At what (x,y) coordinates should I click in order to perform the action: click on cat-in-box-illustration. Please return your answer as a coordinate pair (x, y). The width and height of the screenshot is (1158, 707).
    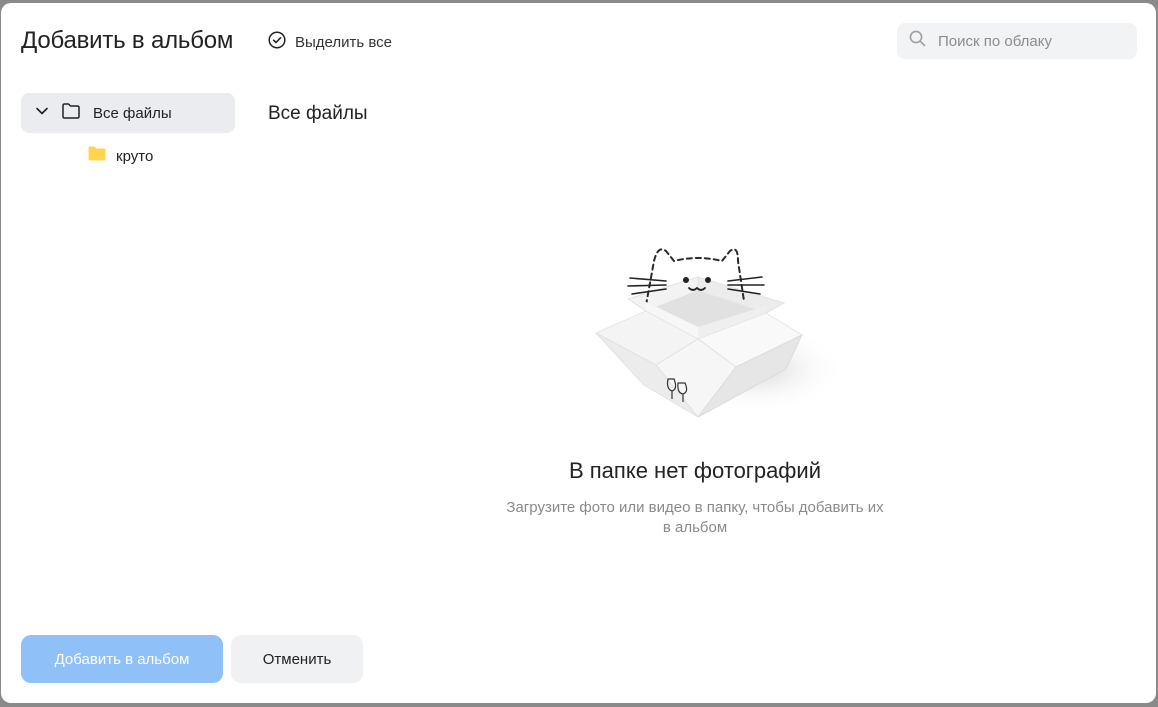
    Looking at the image, I should click on (716, 334).